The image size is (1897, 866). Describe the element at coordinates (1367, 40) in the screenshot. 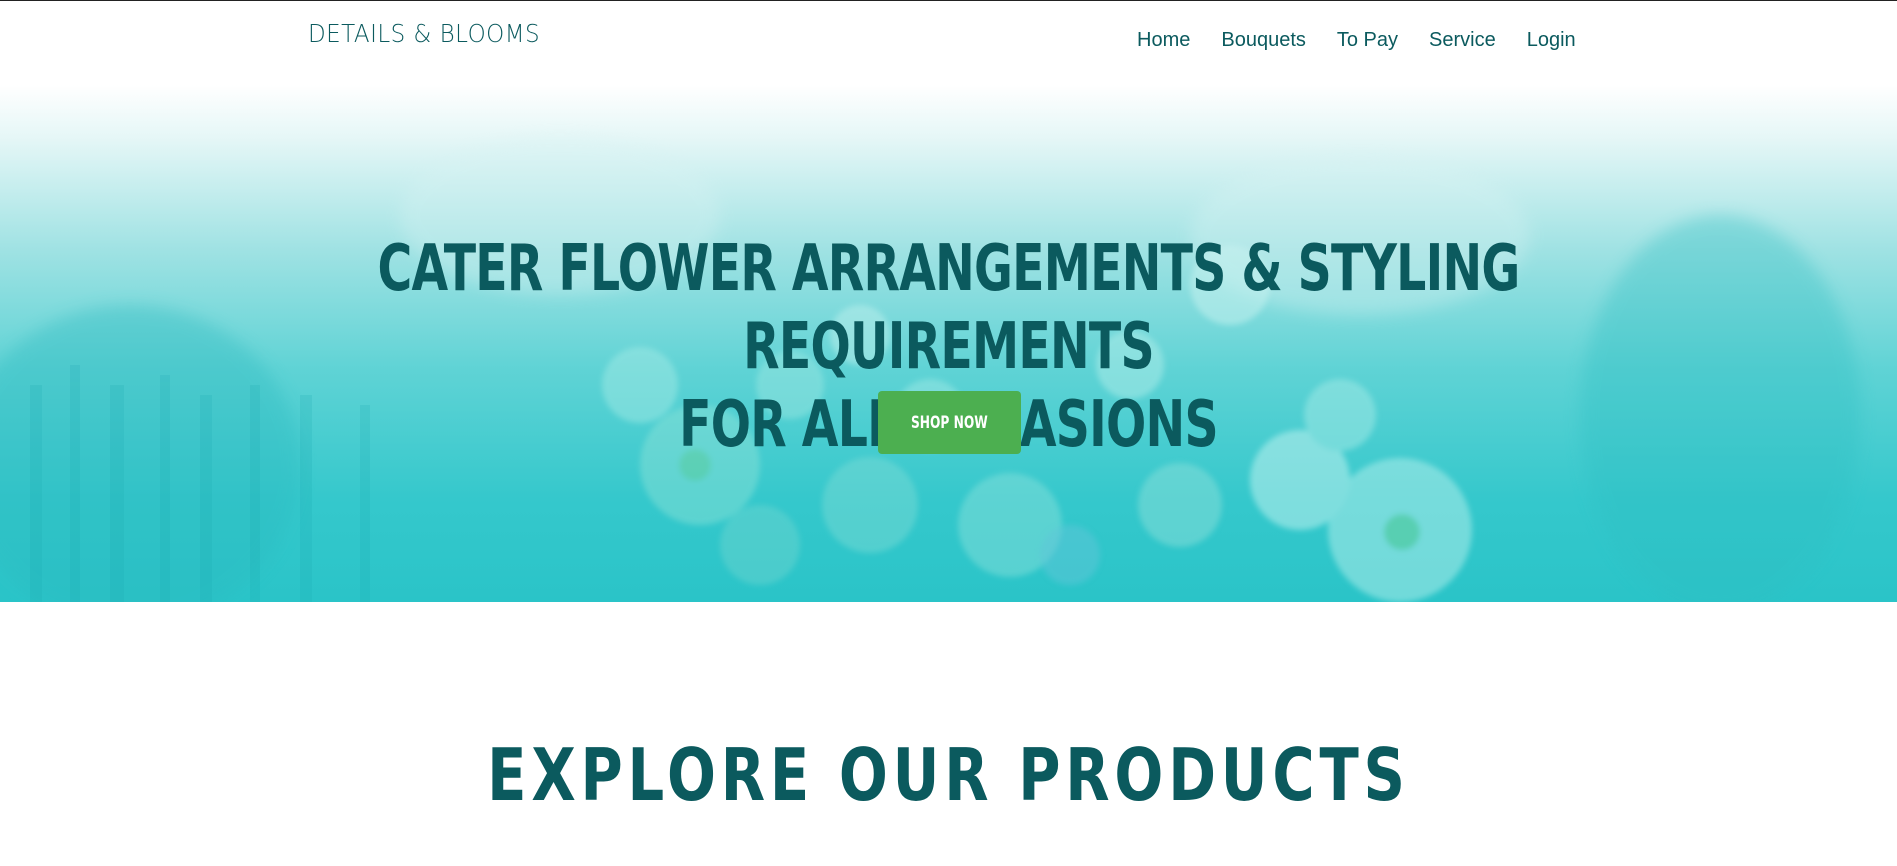

I see `nav-to-pay: To Pay` at that location.